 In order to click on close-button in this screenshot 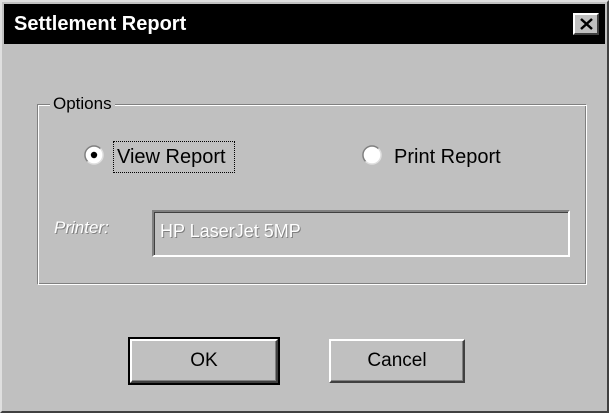, I will do `click(586, 24)`.